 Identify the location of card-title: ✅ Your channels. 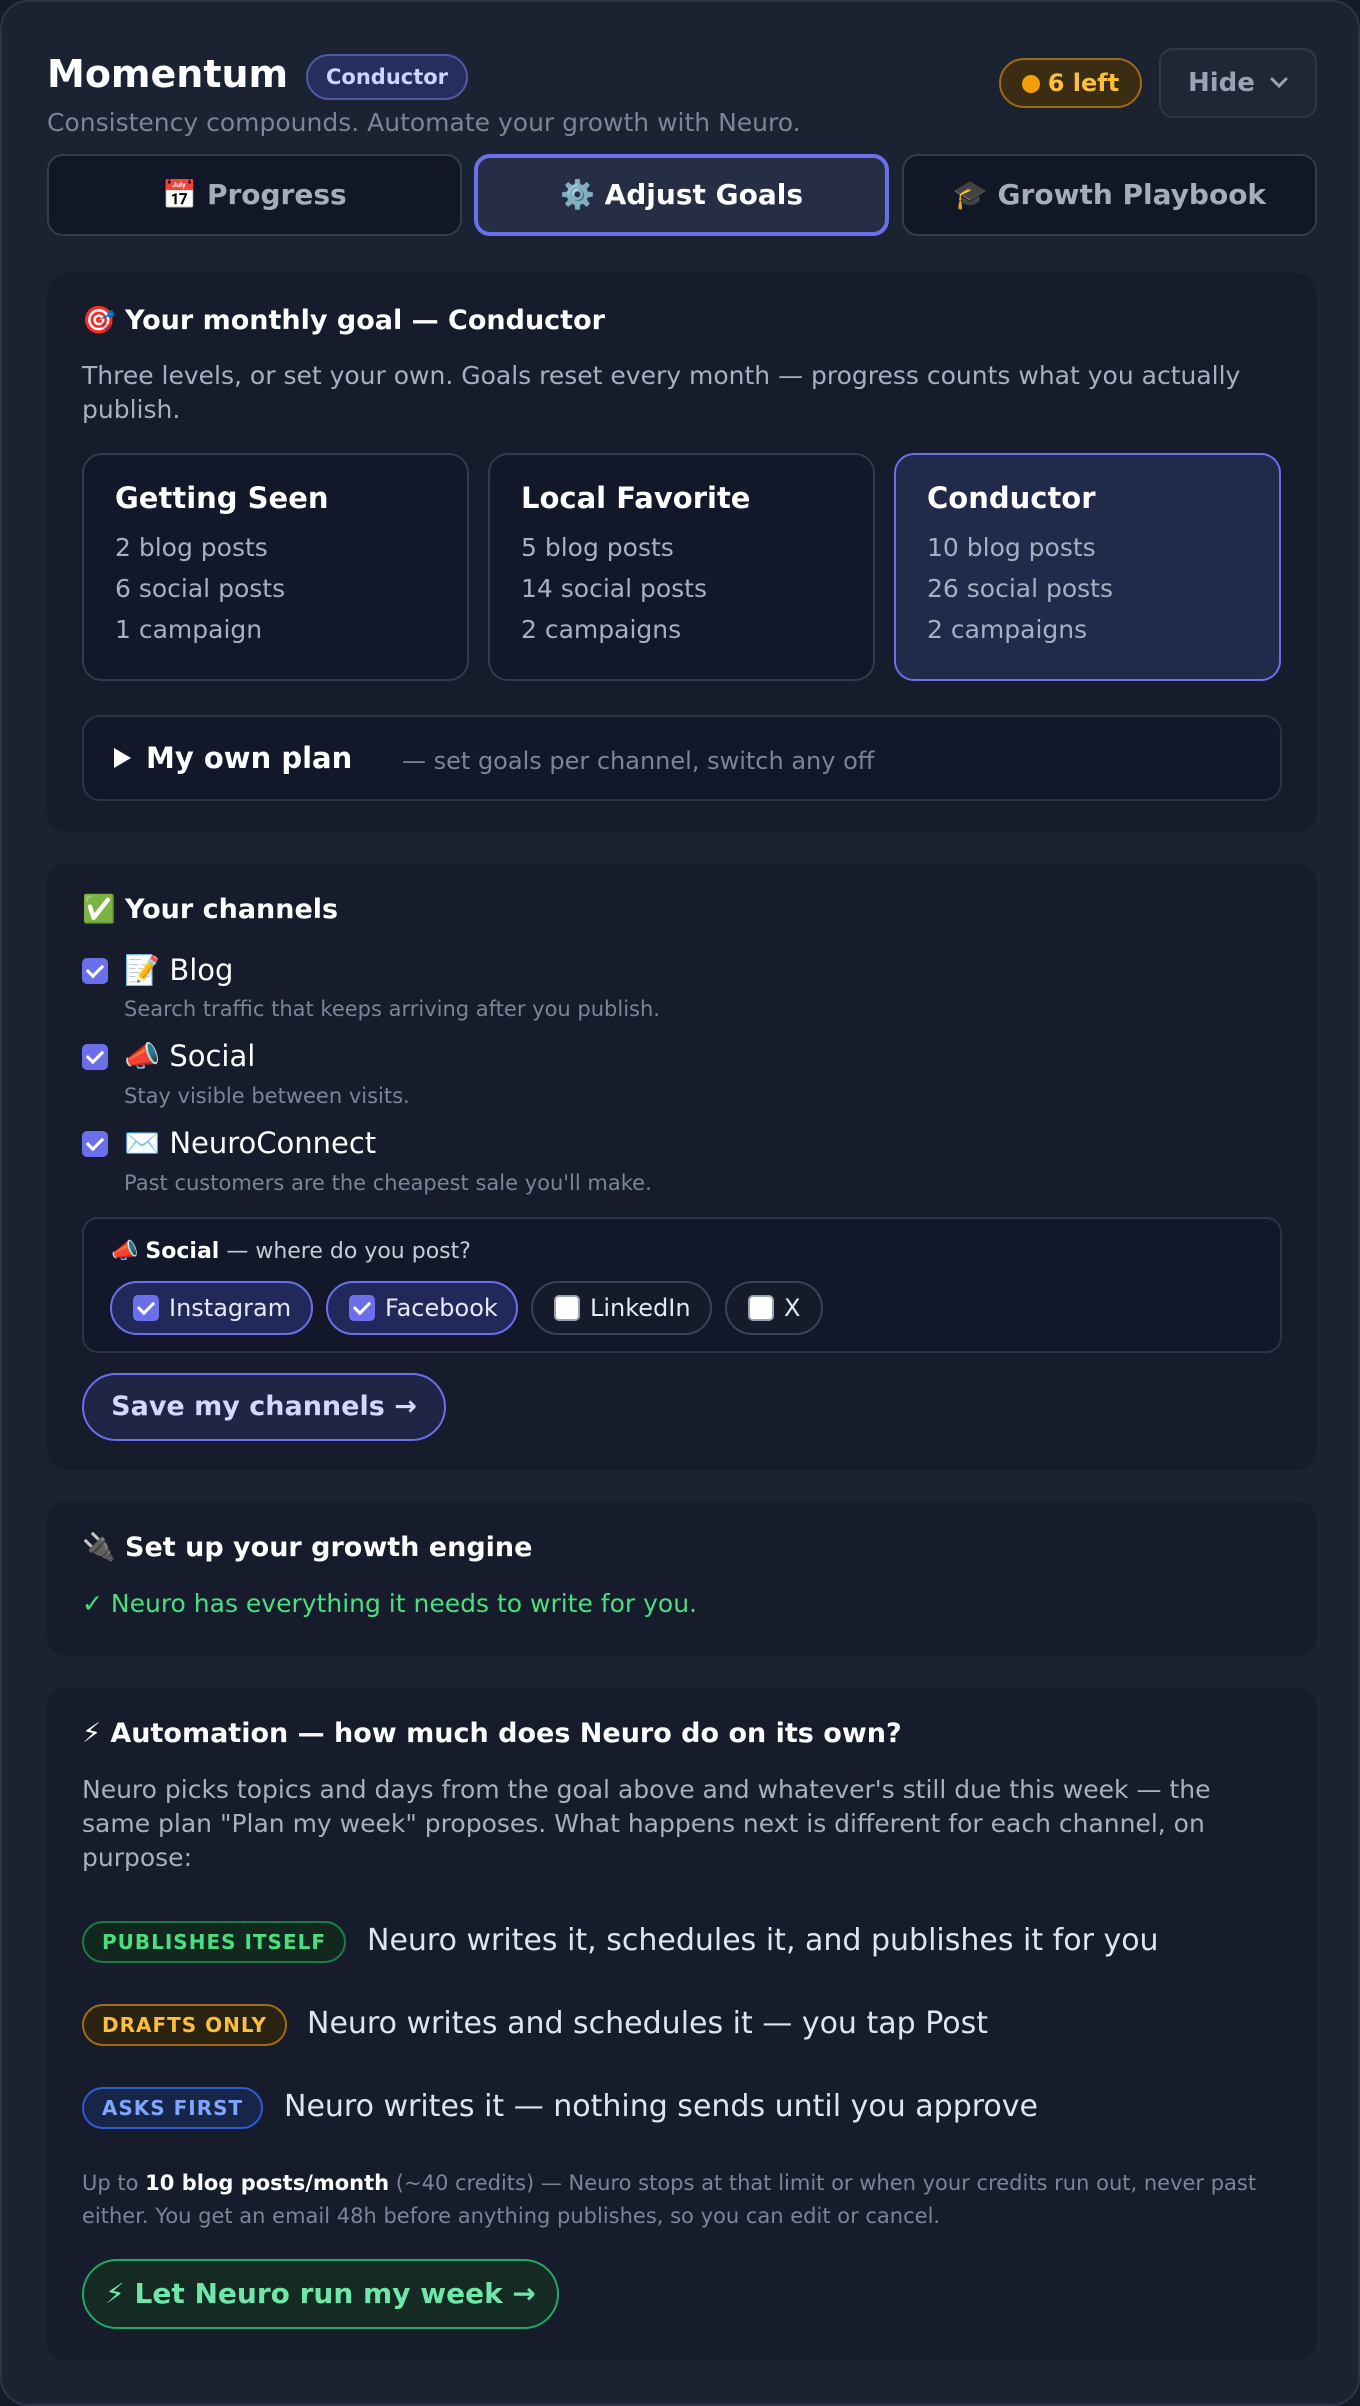
(210, 909).